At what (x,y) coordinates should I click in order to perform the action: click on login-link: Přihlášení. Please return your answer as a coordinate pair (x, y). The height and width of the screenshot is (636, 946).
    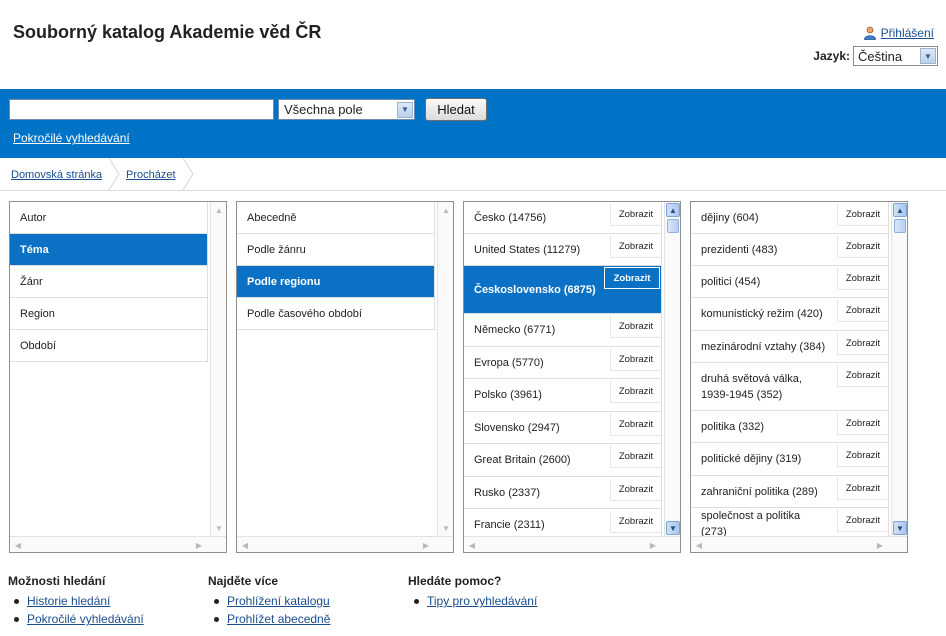
    Looking at the image, I should click on (907, 33).